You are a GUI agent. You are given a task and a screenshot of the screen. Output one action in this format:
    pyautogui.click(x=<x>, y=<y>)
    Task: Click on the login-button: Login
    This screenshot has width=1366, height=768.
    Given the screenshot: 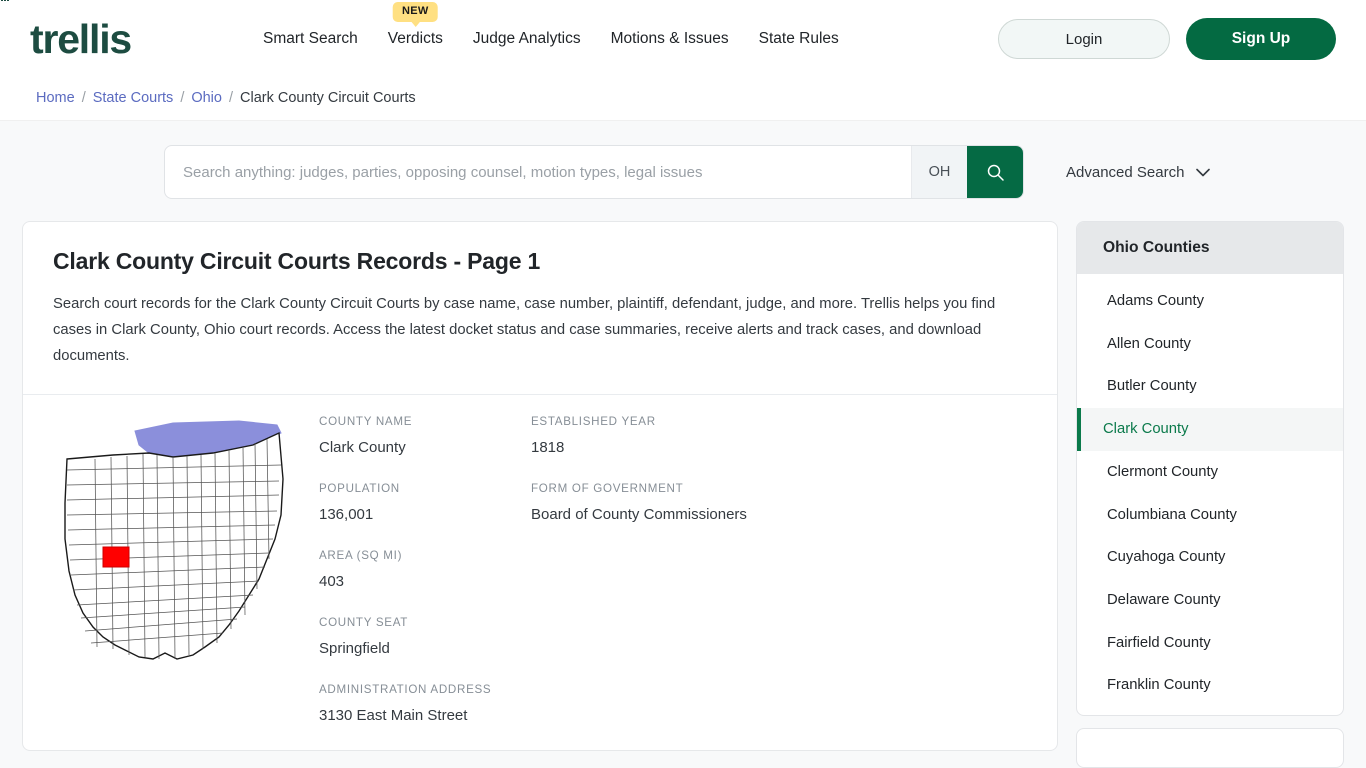 What is the action you would take?
    pyautogui.click(x=1084, y=39)
    